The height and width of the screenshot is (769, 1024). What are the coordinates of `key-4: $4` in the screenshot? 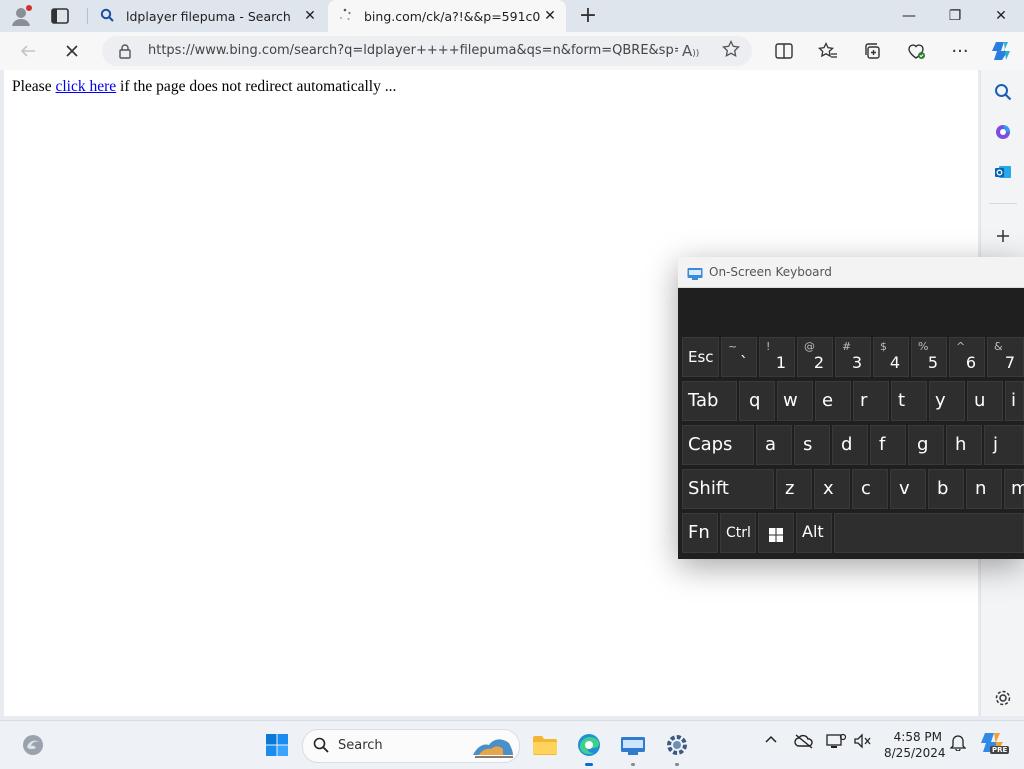 It's located at (891, 357).